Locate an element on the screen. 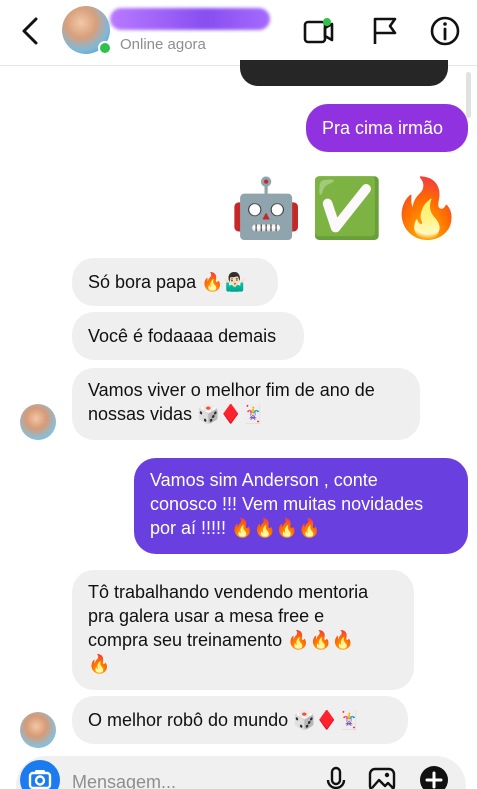  gallery-icon is located at coordinates (382, 776).